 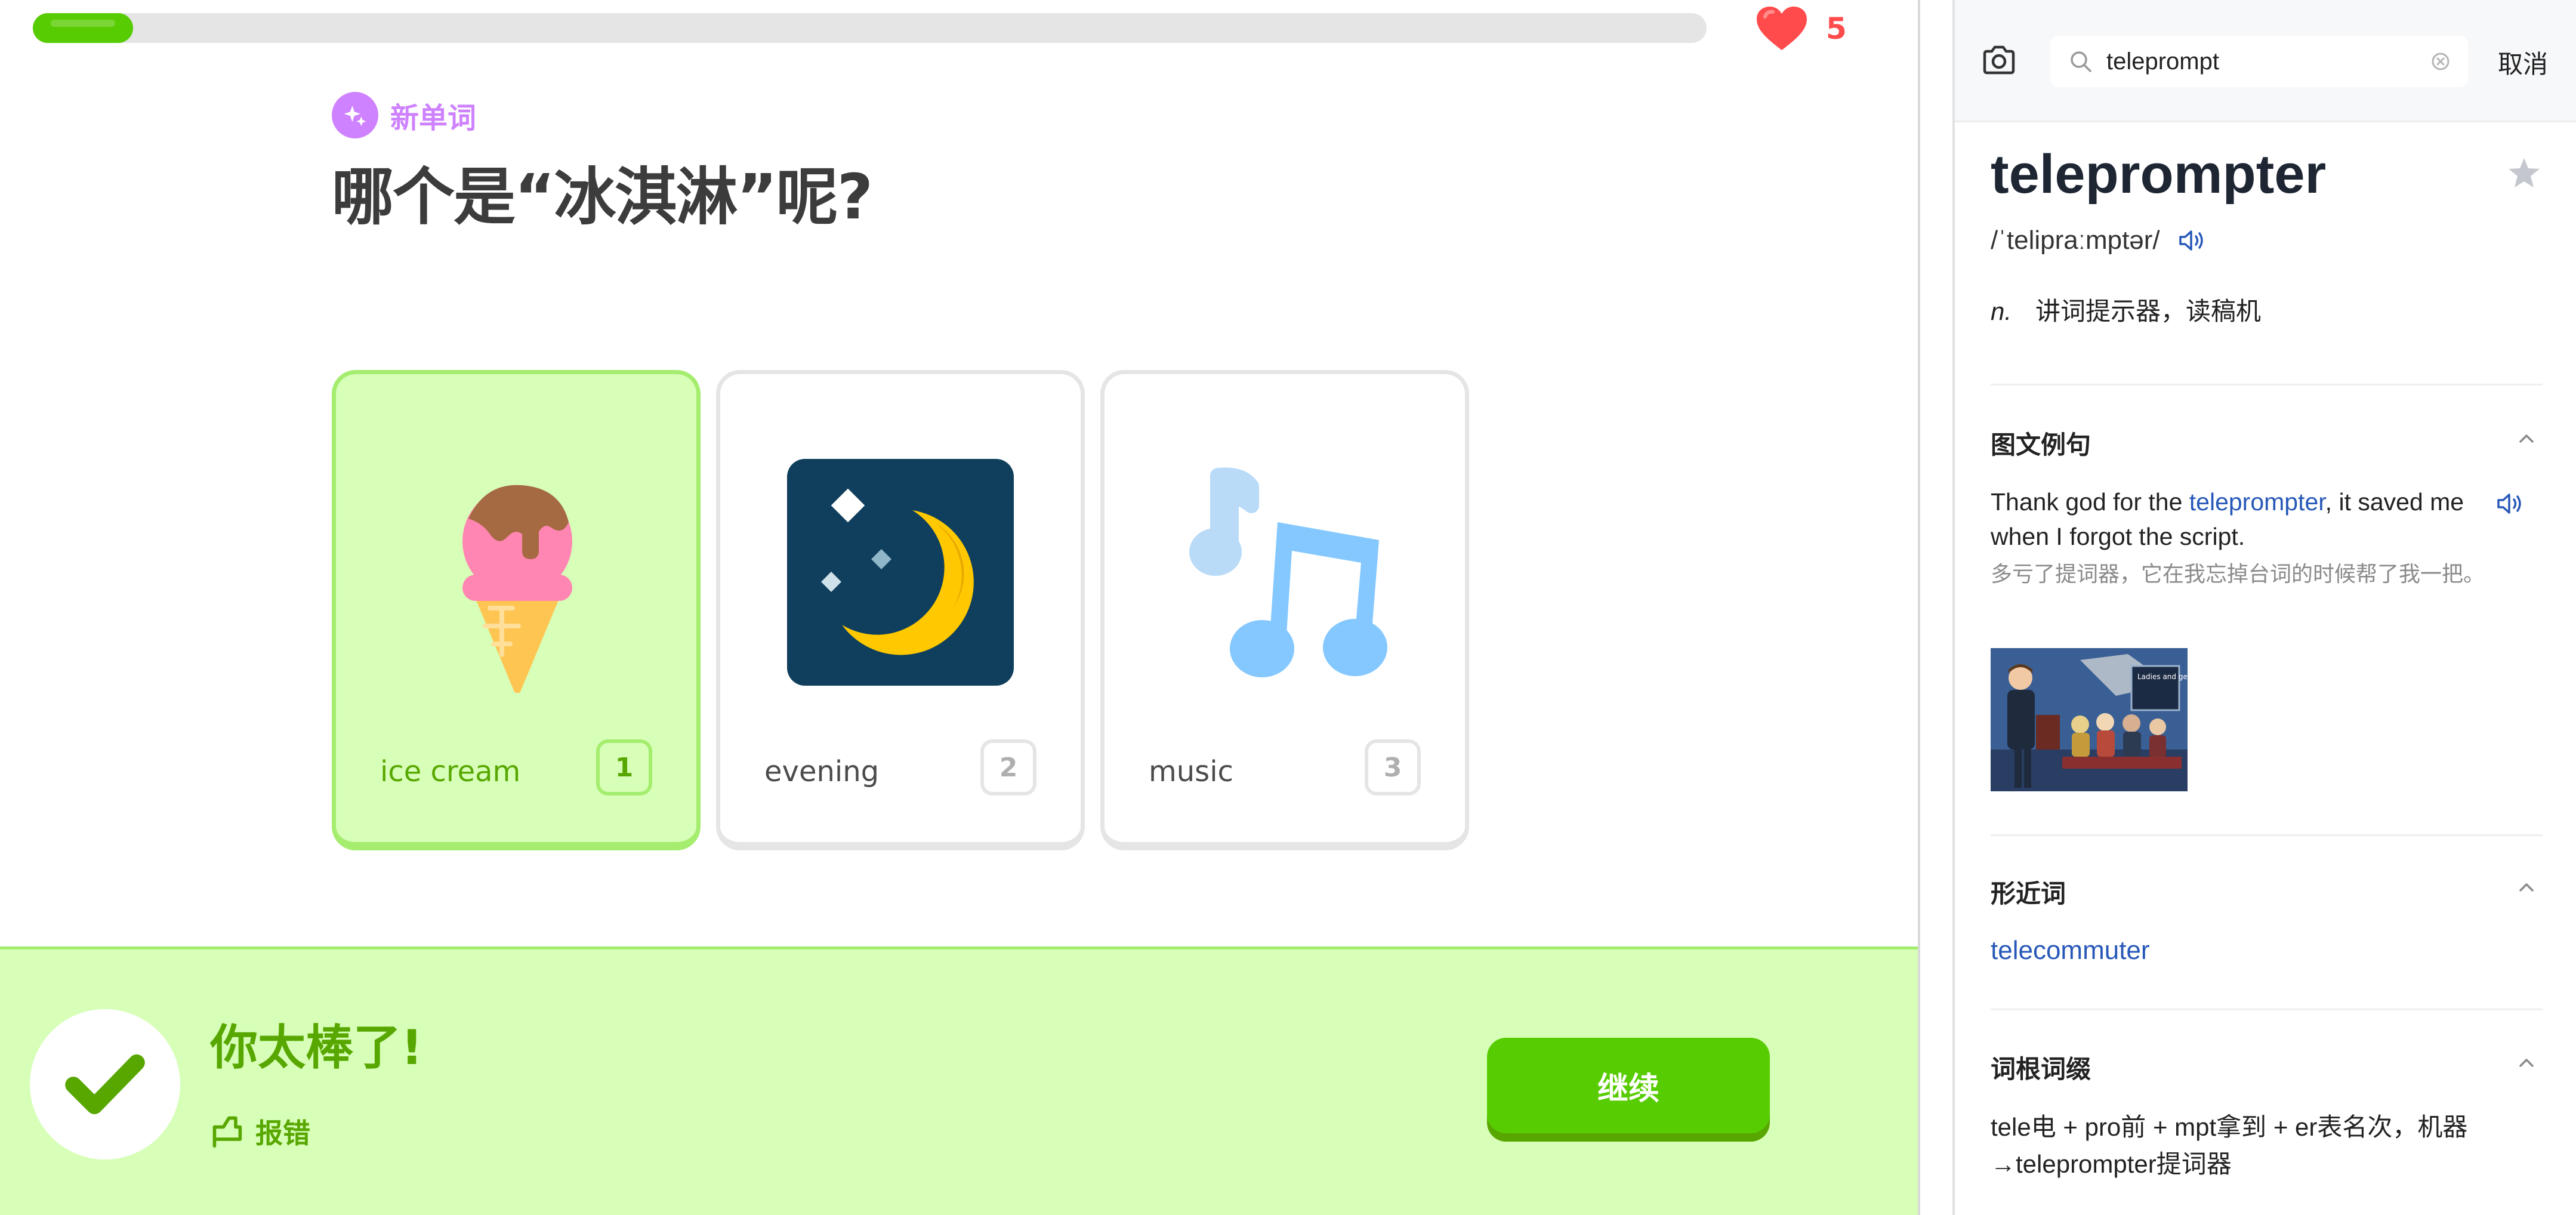 I want to click on definition-meaning: 讲词提示器，读稿机, so click(x=2148, y=311).